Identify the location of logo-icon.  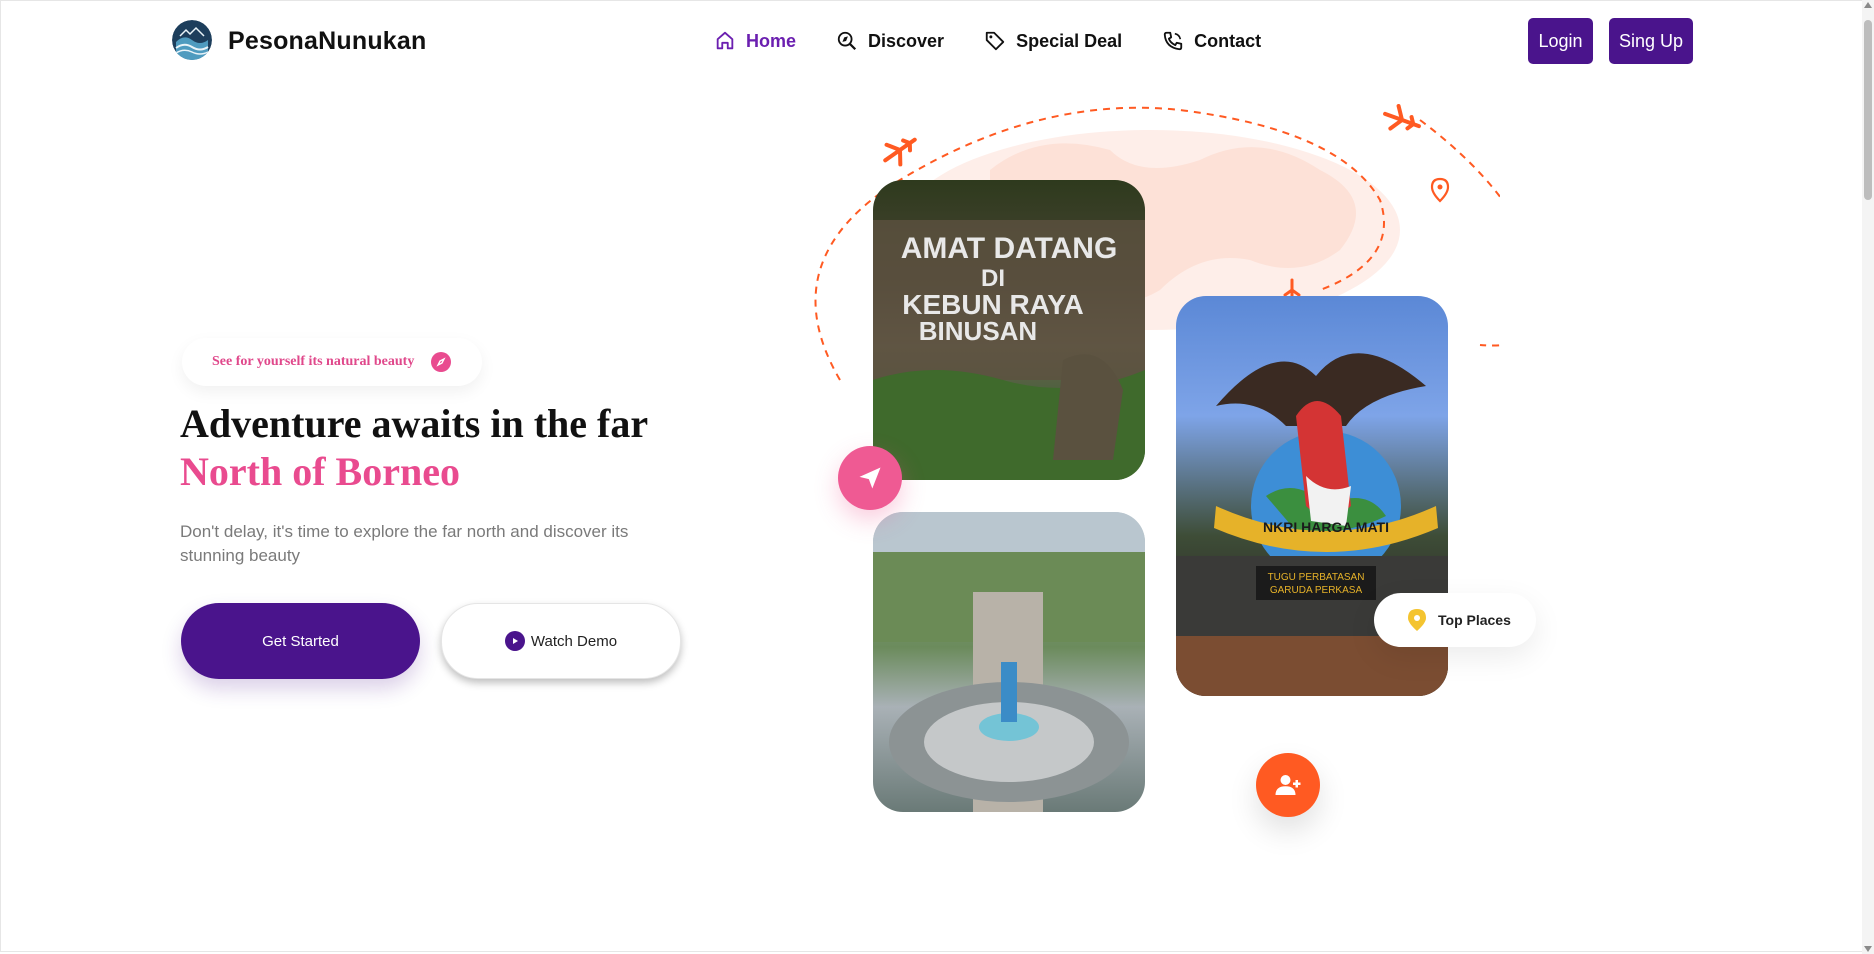
(192, 40).